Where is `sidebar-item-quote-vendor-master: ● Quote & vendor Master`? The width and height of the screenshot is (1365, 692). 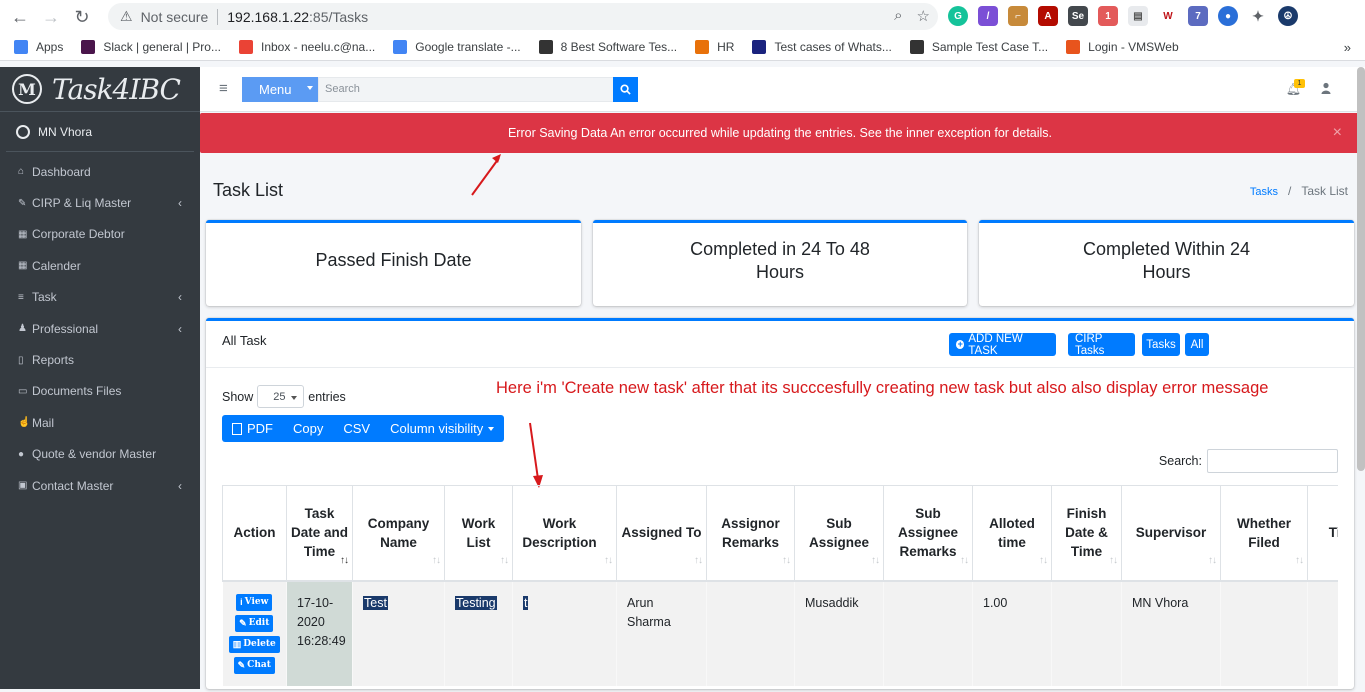
sidebar-item-quote-vendor-master: ● Quote & vendor Master is located at coordinates (100, 454).